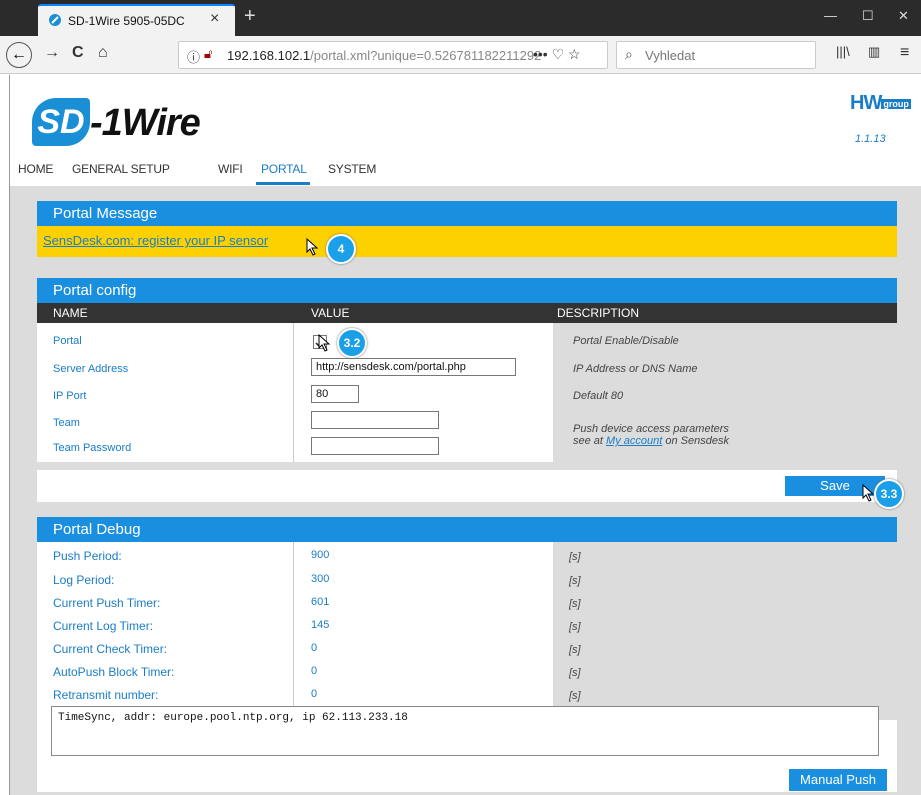  Describe the element at coordinates (106, 695) in the screenshot. I see `debug-label: Retransmit number:` at that location.